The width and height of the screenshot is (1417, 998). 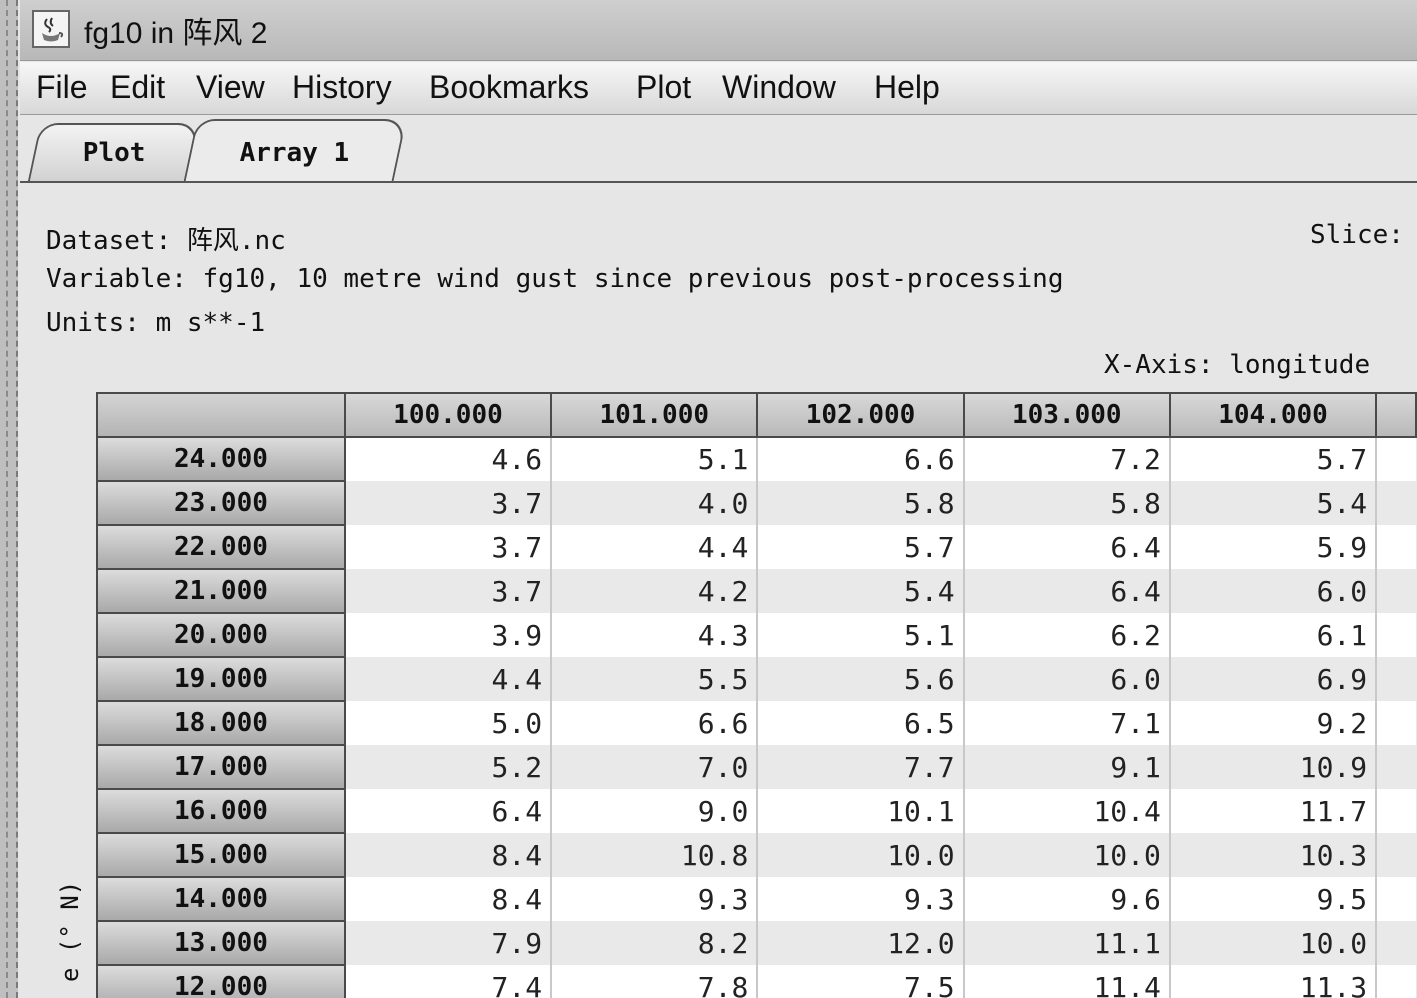 I want to click on table-cell: 7.0, so click(x=655, y=767).